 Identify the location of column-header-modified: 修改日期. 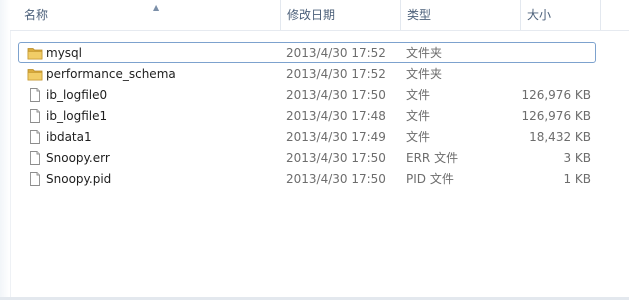
(340, 15).